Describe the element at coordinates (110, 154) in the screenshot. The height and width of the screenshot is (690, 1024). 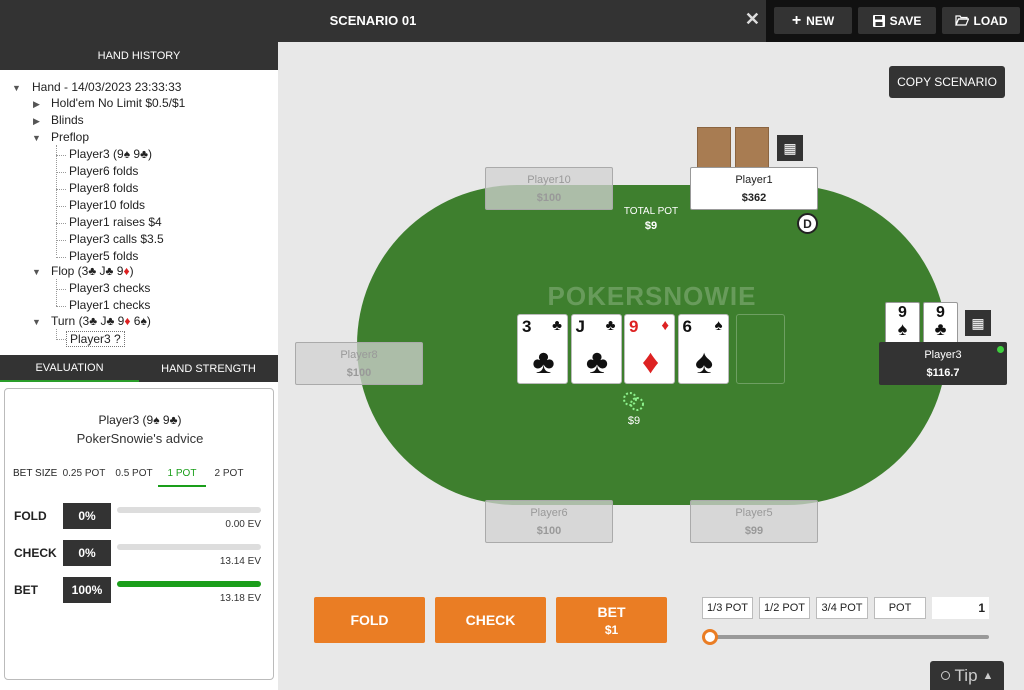
I see `tree-action: Player3 (9♠ 9♣)` at that location.